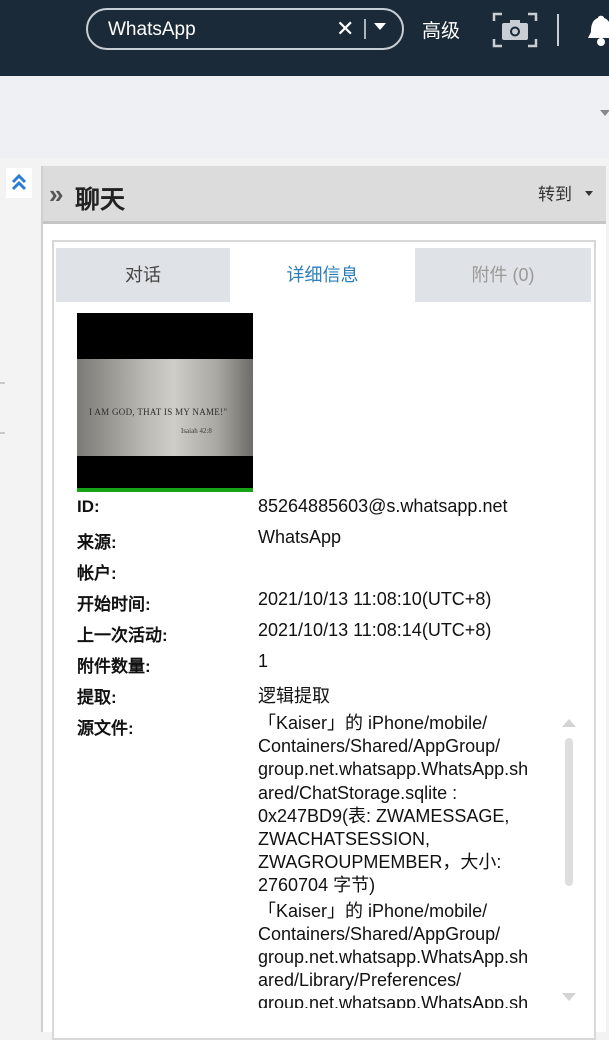 The height and width of the screenshot is (1040, 609). I want to click on scroll-down-arrow, so click(569, 997).